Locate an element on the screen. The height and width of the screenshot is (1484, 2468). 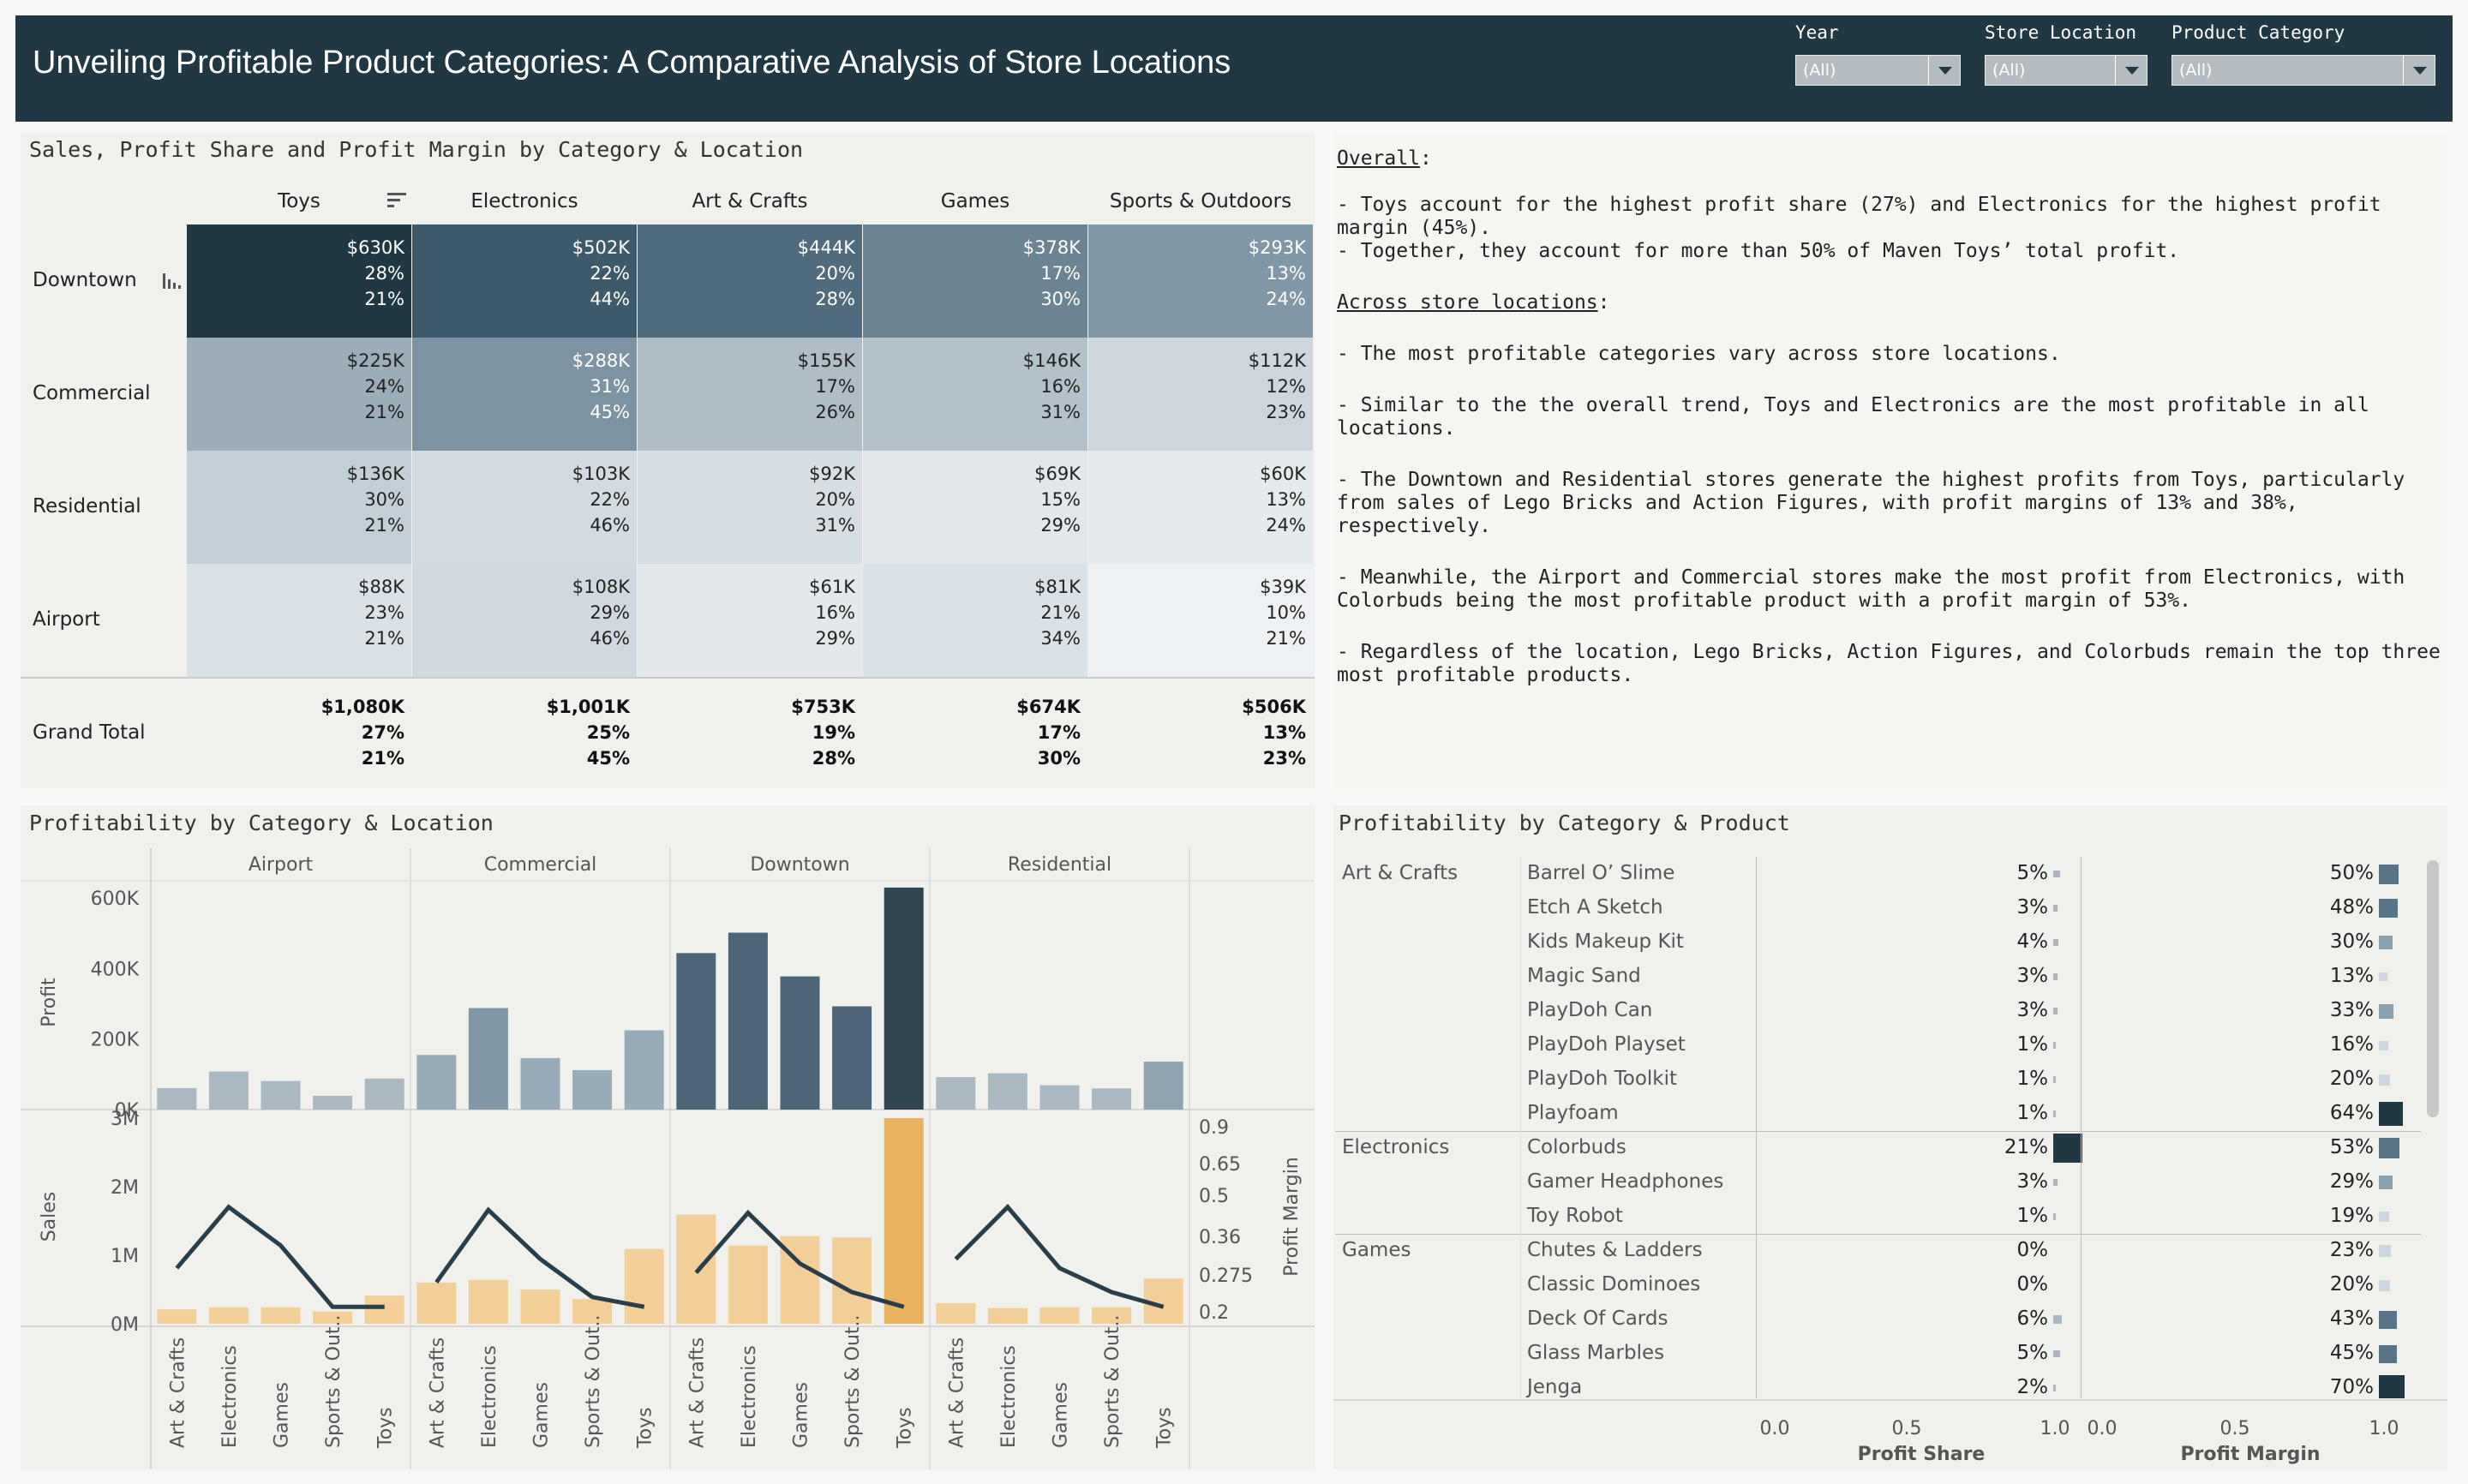
list-item: Jenga 2% 70% is located at coordinates (1878, 1384).